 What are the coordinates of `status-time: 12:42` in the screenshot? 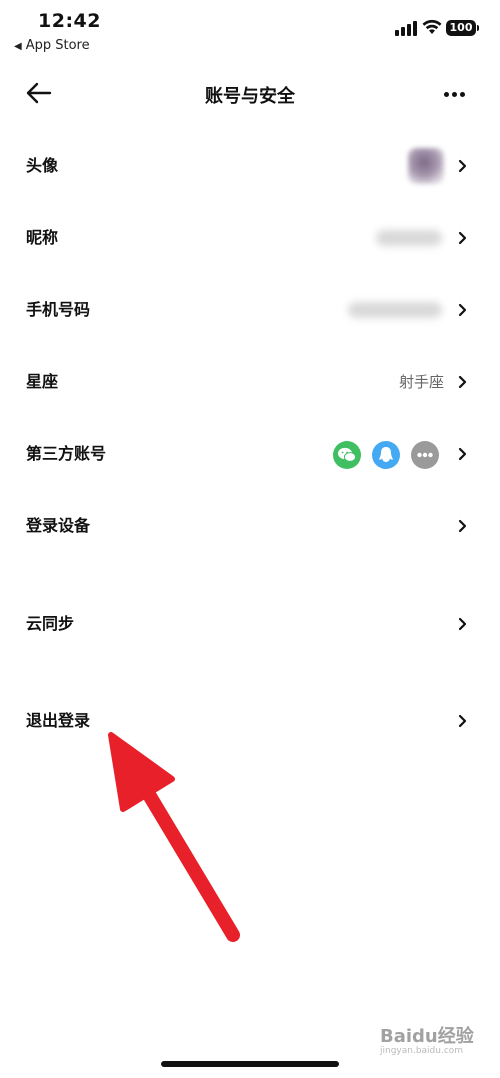 It's located at (69, 21).